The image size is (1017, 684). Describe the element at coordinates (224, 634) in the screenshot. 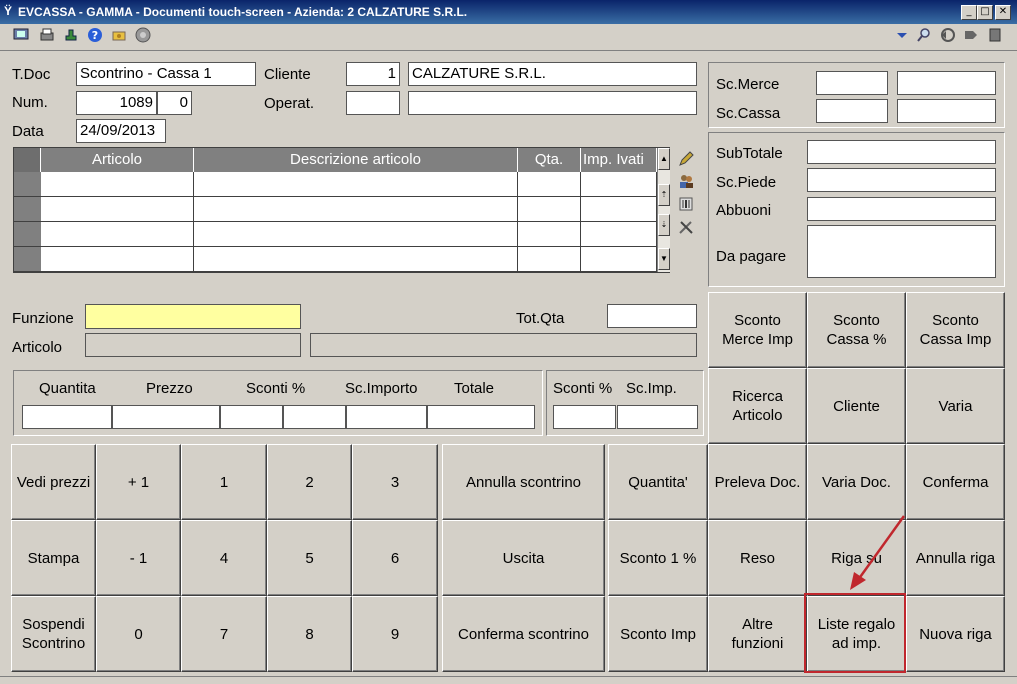

I see `key-7-button: 7` at that location.